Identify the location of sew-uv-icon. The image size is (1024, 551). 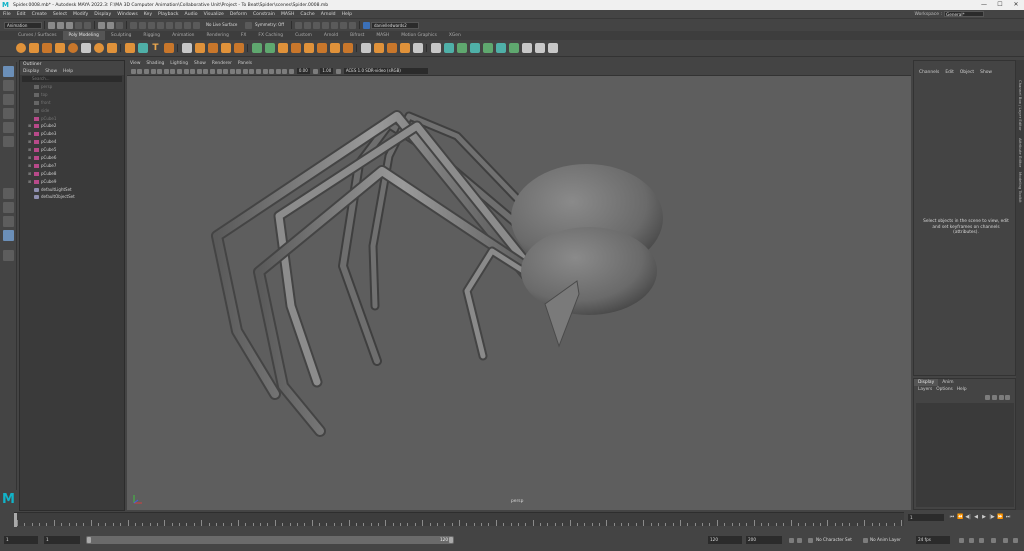
(513, 48).